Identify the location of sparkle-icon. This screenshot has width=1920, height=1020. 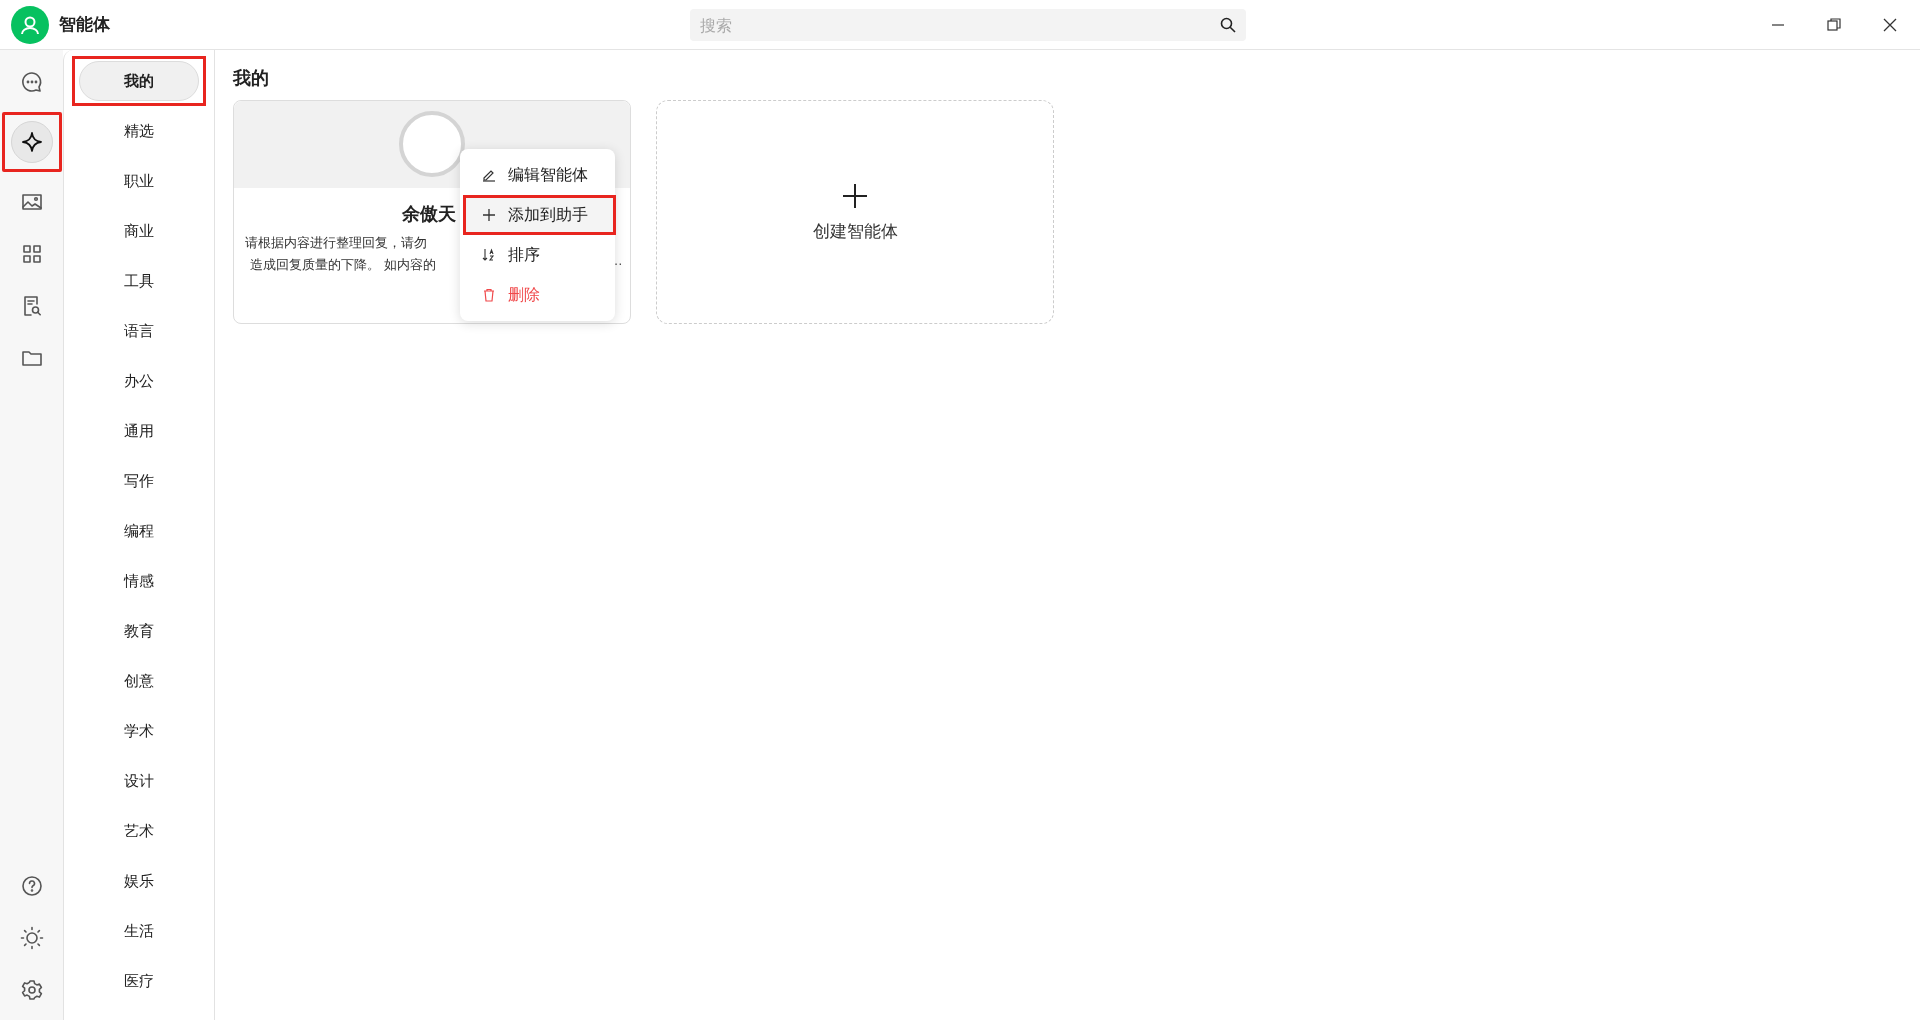
(31, 142).